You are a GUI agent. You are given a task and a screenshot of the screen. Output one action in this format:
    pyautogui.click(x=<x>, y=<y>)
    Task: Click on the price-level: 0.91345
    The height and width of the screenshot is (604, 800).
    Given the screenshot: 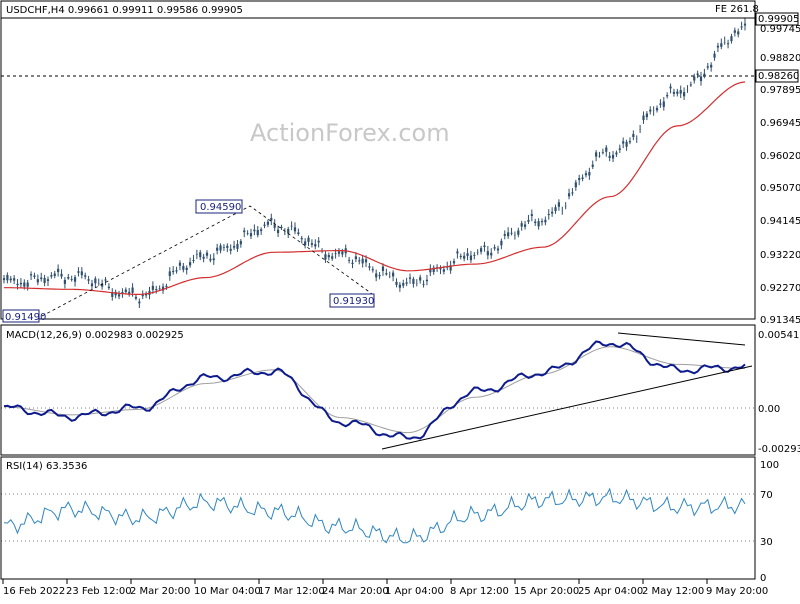 What is the action you would take?
    pyautogui.click(x=780, y=320)
    